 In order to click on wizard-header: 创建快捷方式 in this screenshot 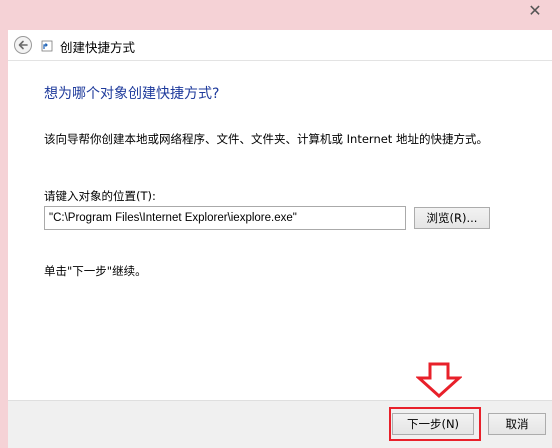, I will do `click(280, 45)`.